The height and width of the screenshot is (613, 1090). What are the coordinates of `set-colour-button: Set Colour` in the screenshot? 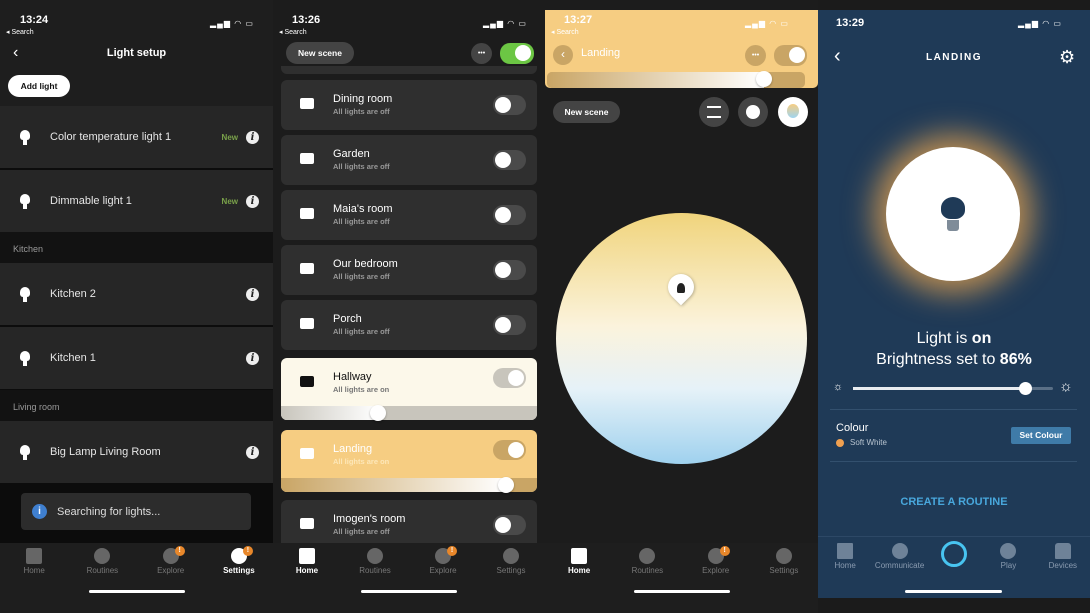 It's located at (1041, 435).